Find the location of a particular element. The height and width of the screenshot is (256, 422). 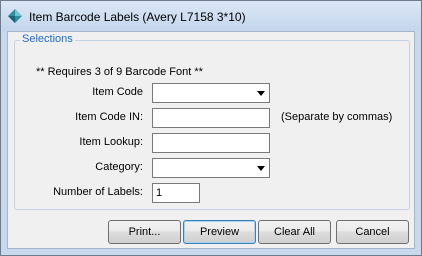

item-lookup-label: Item Lookup: is located at coordinates (111, 142).